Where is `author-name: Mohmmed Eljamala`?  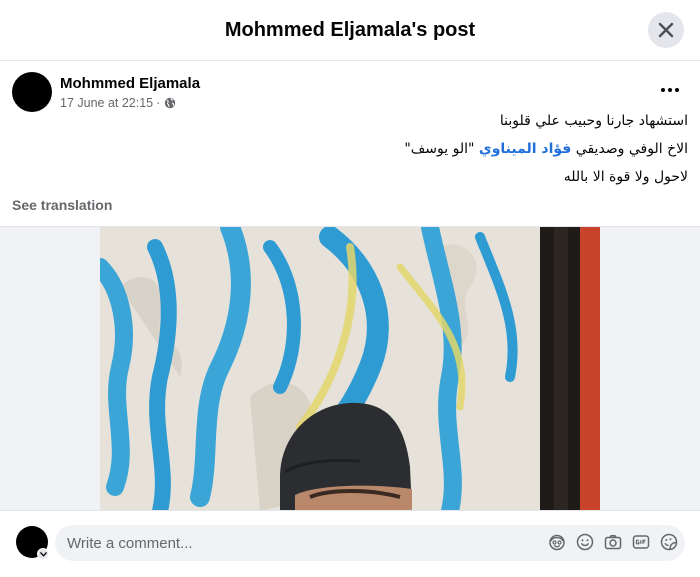 author-name: Mohmmed Eljamala is located at coordinates (130, 84).